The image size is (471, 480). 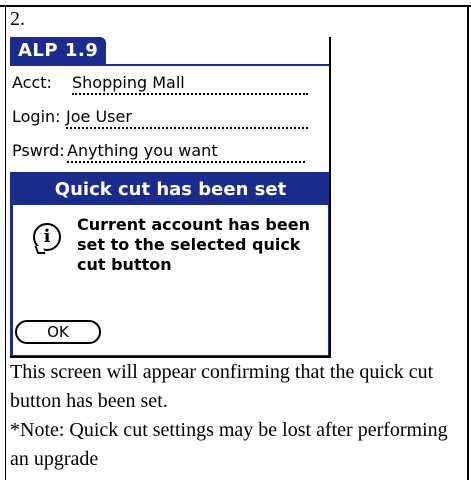 What do you see at coordinates (32, 82) in the screenshot?
I see `acct-label: Acct:` at bounding box center [32, 82].